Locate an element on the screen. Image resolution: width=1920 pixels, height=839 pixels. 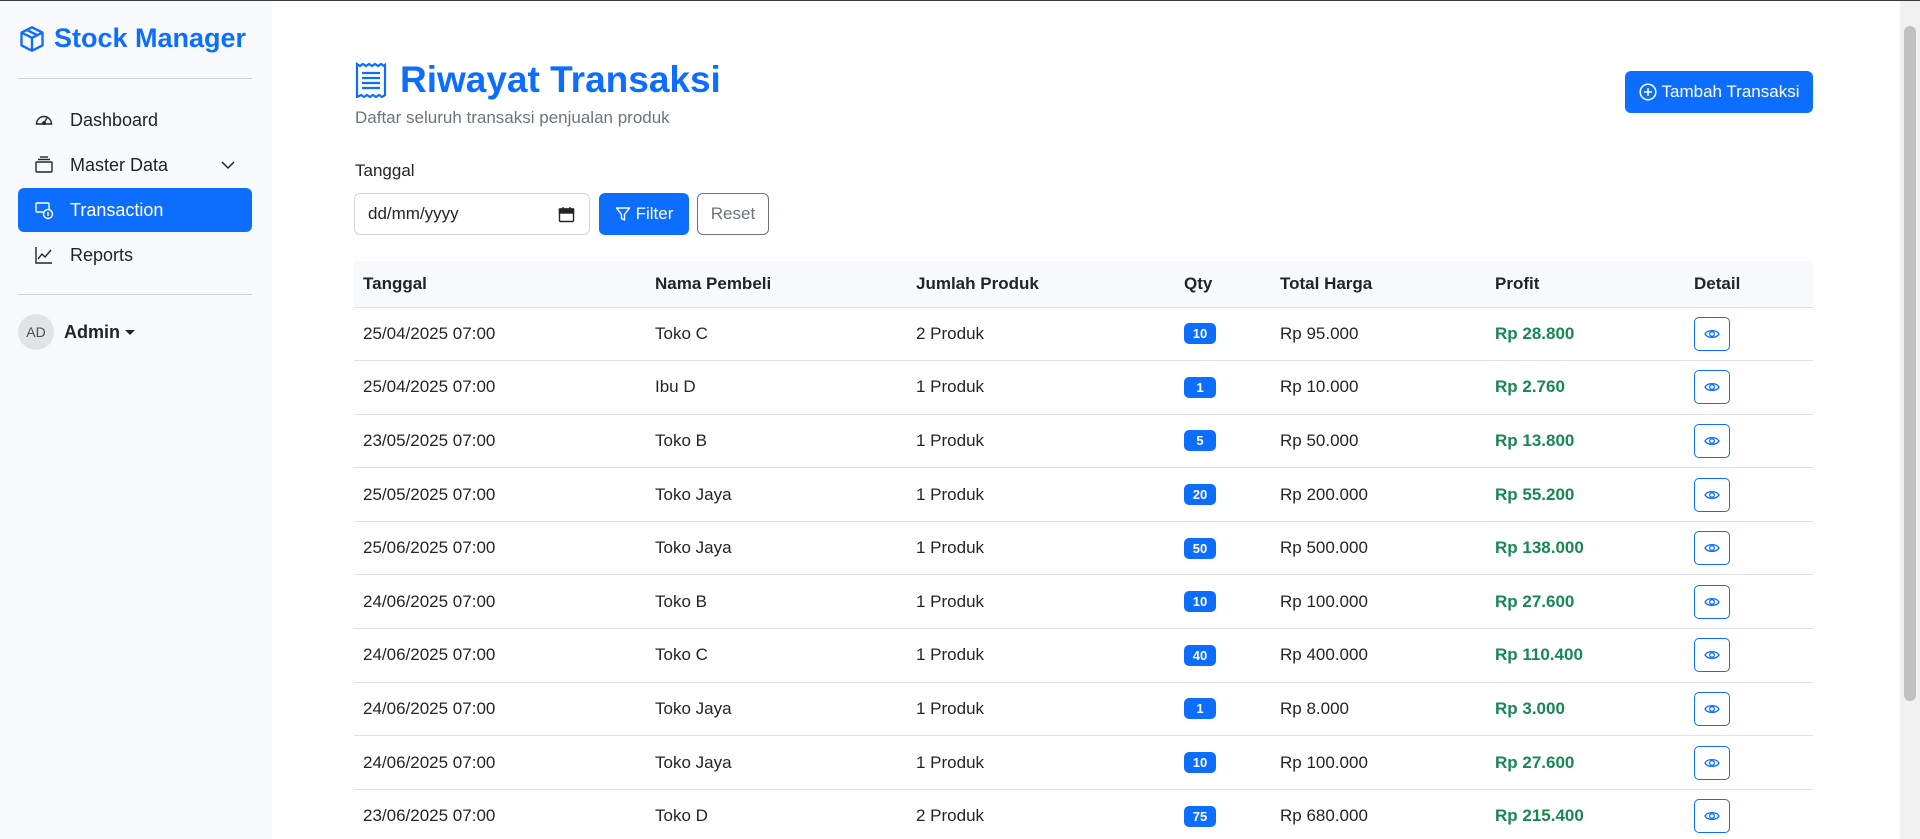
page-title-text: Riwayat Transaksi is located at coordinates (560, 79).